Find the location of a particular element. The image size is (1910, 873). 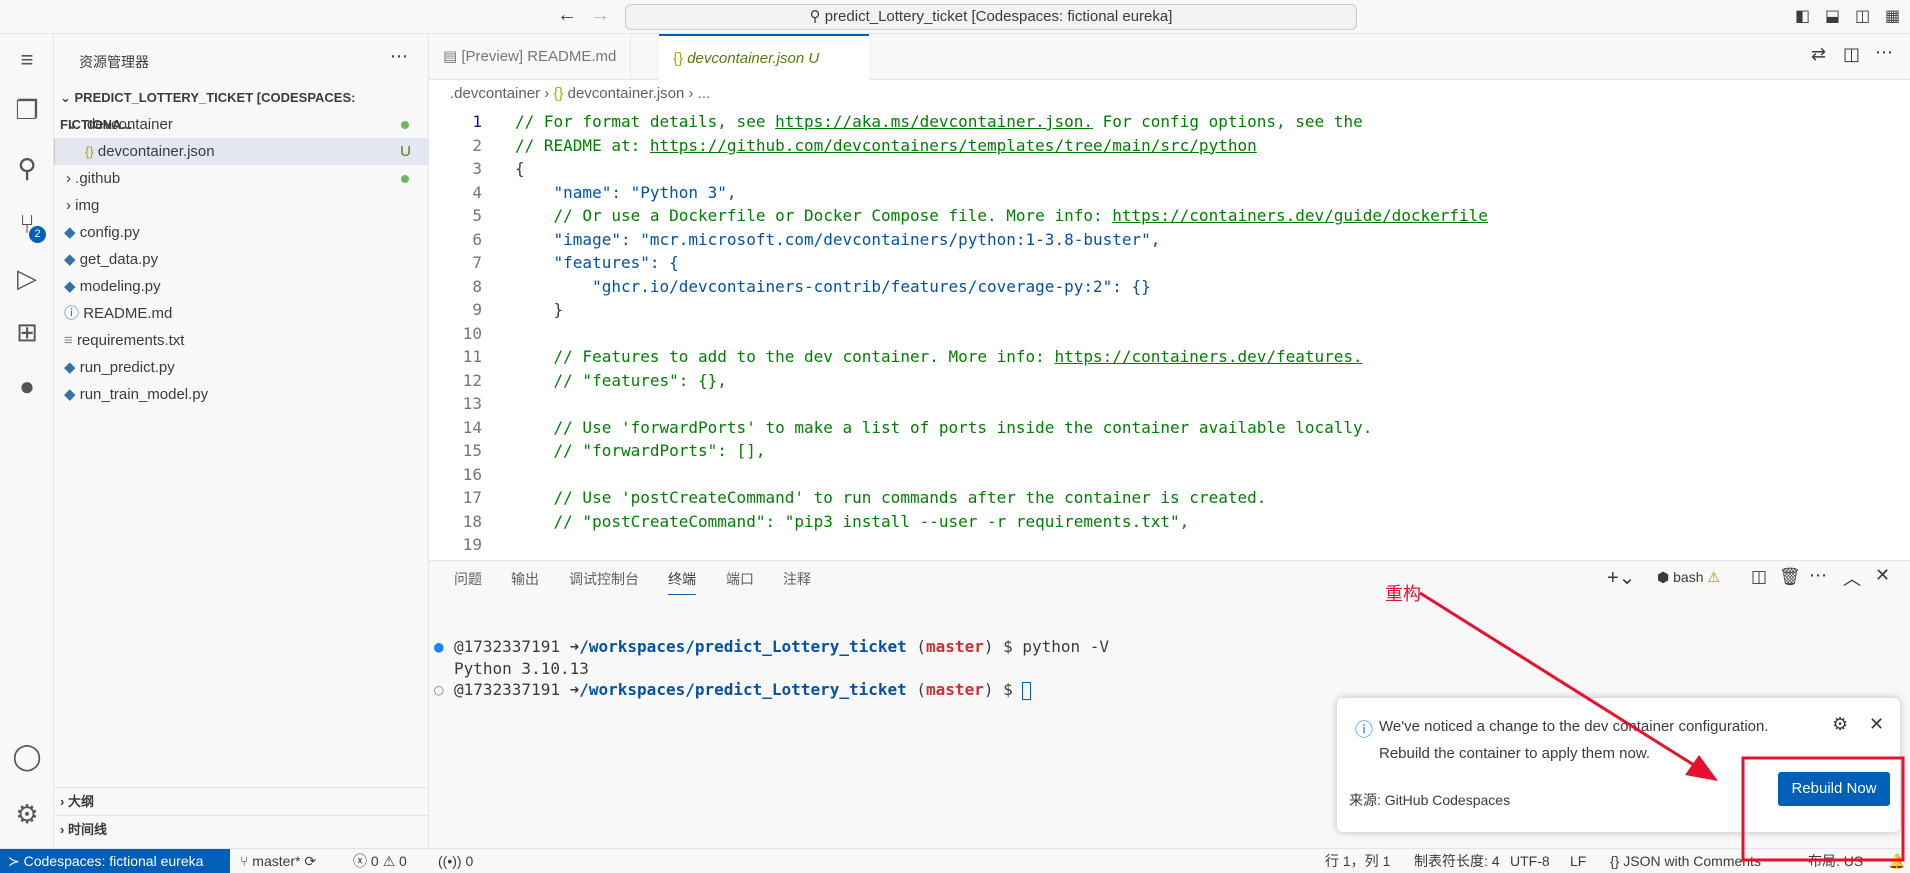

annotation-arrow is located at coordinates (1662, 726).